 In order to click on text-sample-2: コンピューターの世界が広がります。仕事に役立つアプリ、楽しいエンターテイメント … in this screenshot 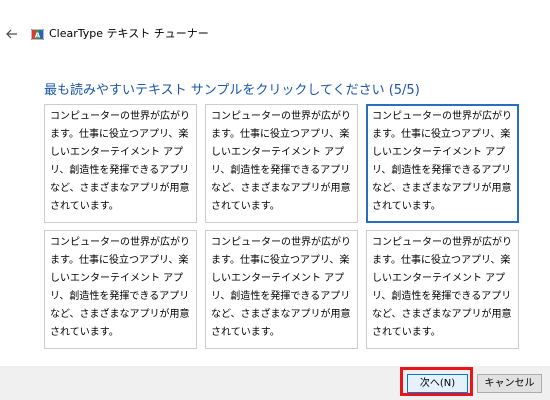, I will do `click(281, 163)`.